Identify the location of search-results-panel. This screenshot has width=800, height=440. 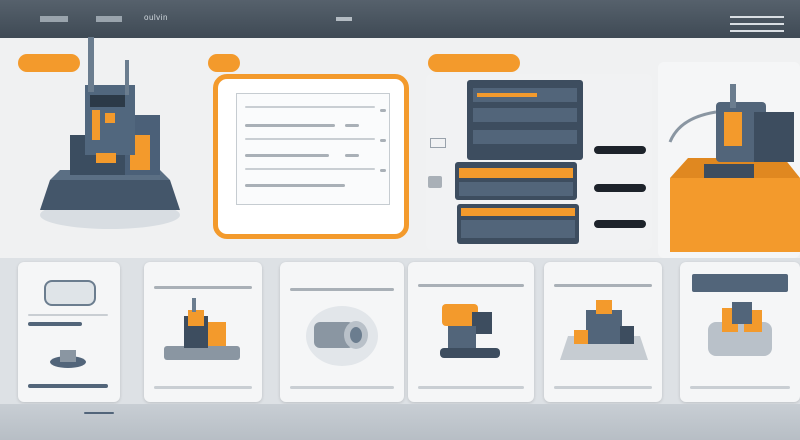
(311, 156).